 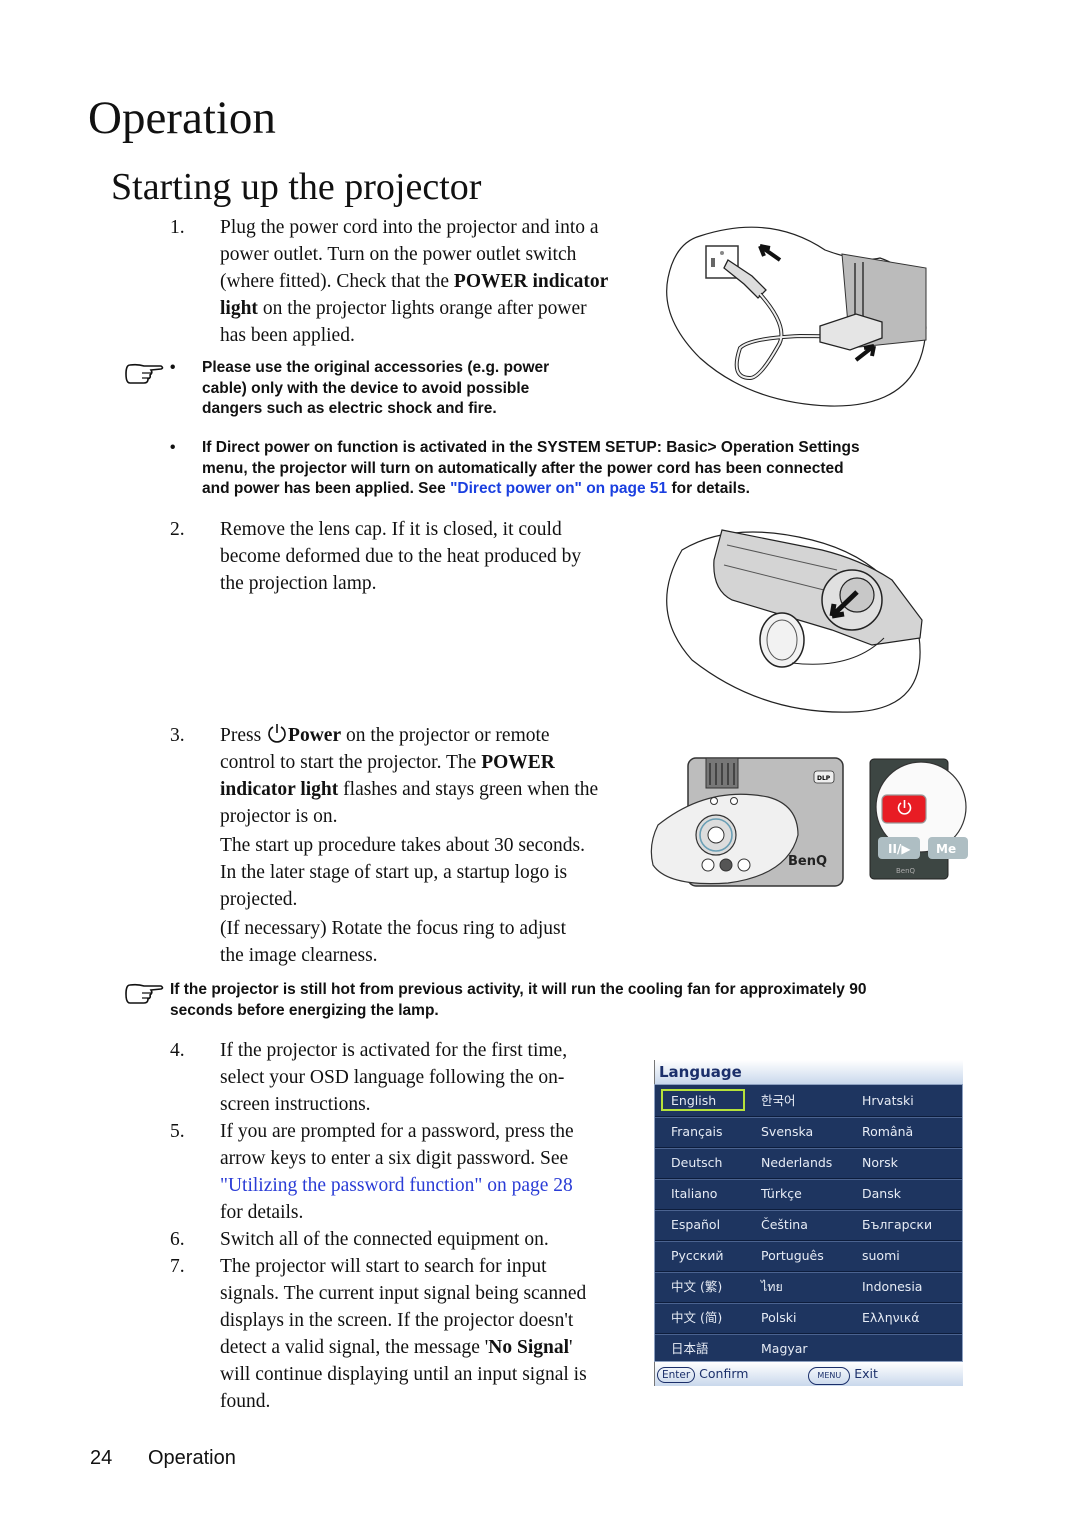 I want to click on note-text: dangers such as electric shock and fire., so click(x=349, y=408).